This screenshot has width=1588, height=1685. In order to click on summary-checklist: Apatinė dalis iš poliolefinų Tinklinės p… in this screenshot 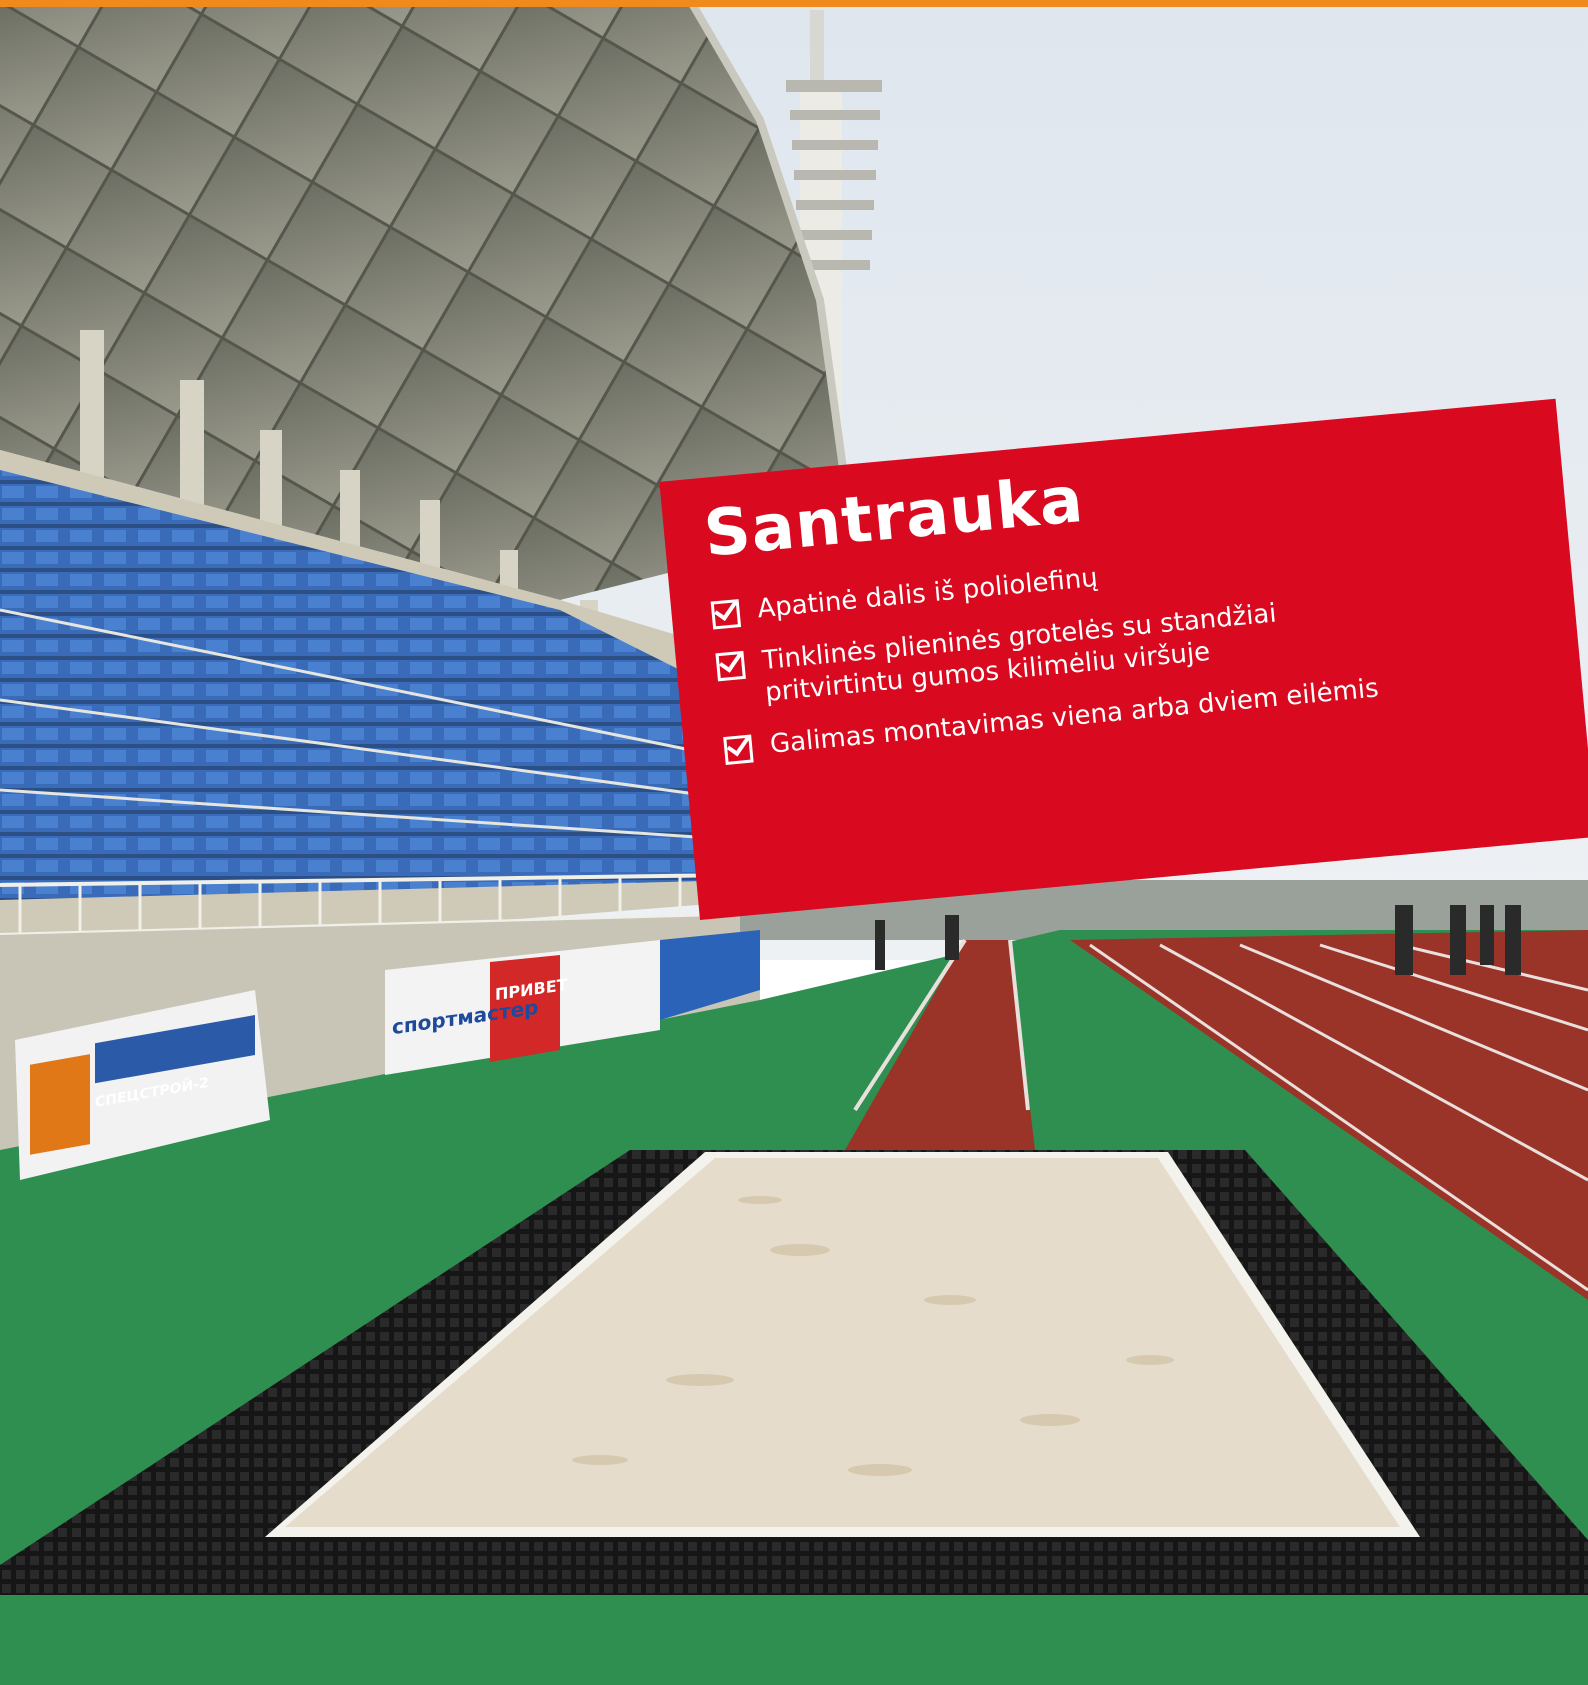, I will do `click(1049, 650)`.